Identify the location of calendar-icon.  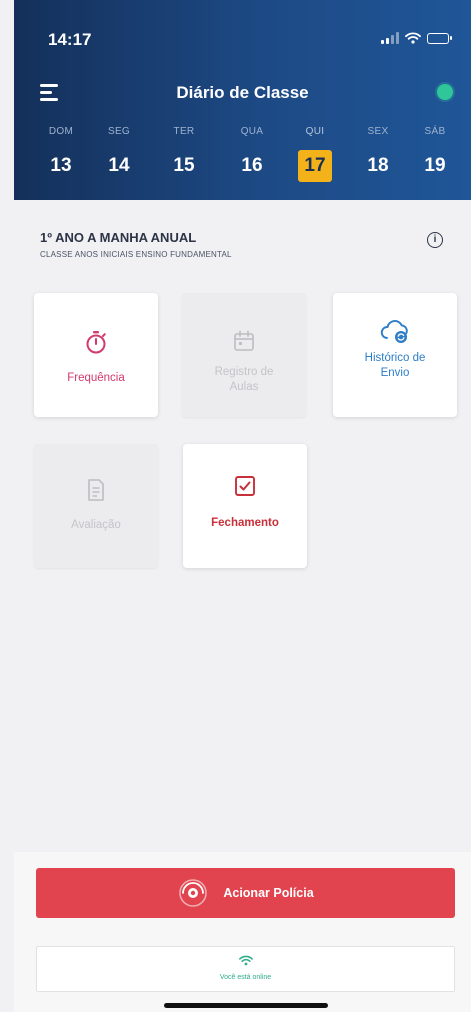
(244, 340).